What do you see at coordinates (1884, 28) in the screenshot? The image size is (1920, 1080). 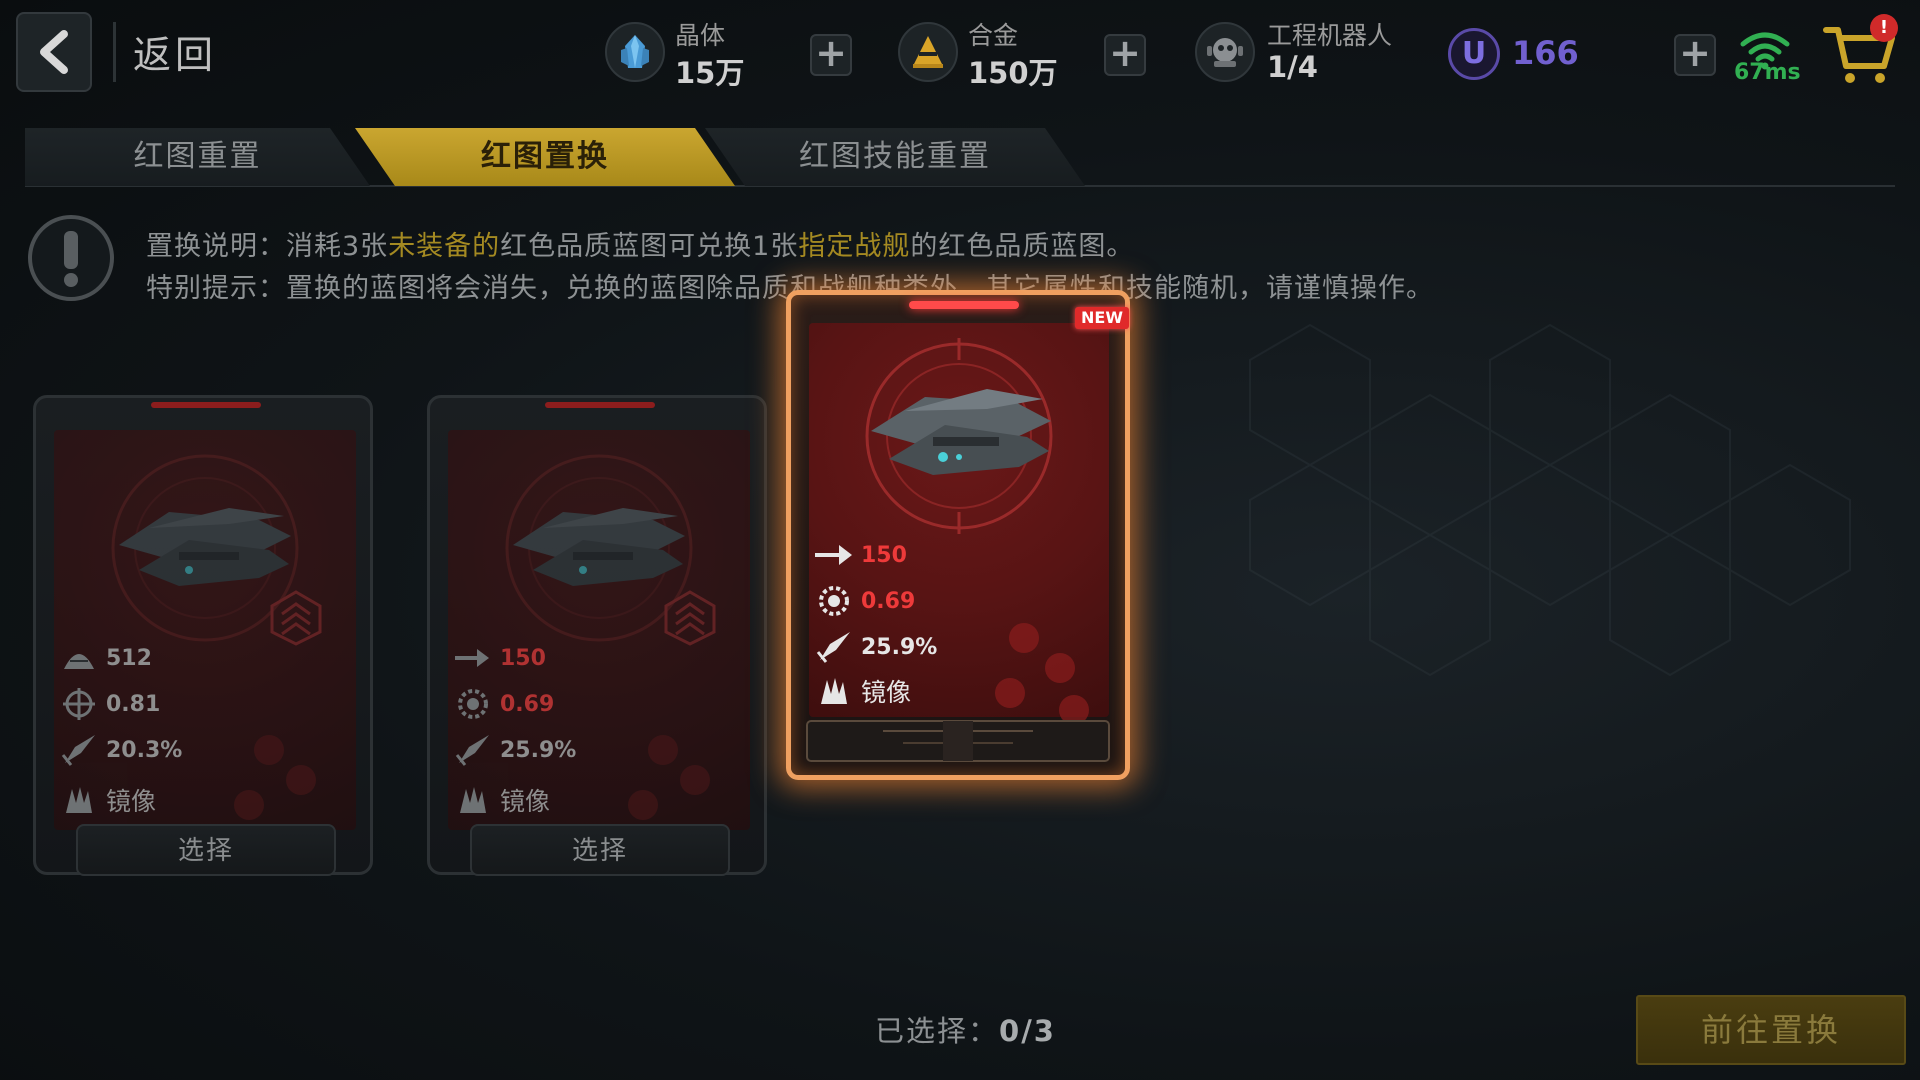 I see `cart-badge: !` at bounding box center [1884, 28].